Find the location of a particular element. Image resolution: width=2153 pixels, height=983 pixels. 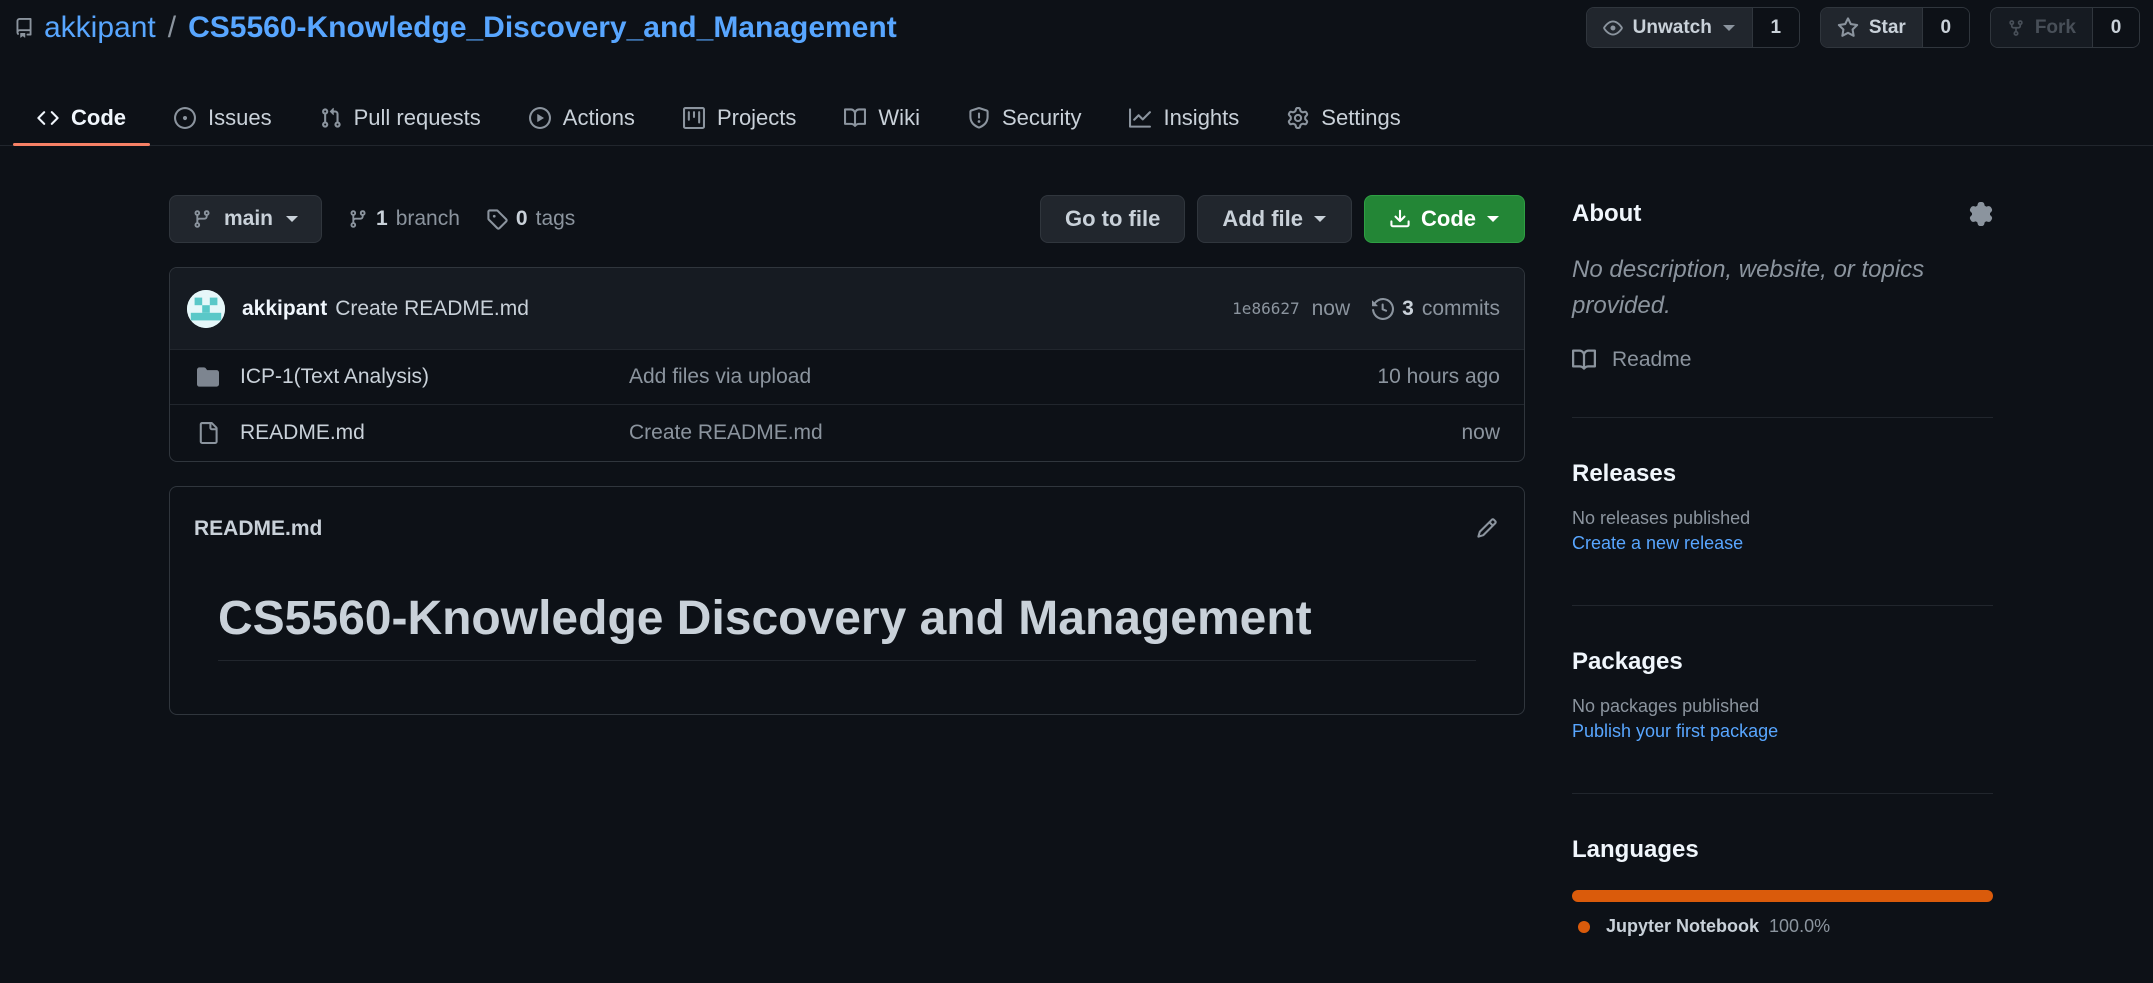

tab-settings: Settings is located at coordinates (1344, 118).